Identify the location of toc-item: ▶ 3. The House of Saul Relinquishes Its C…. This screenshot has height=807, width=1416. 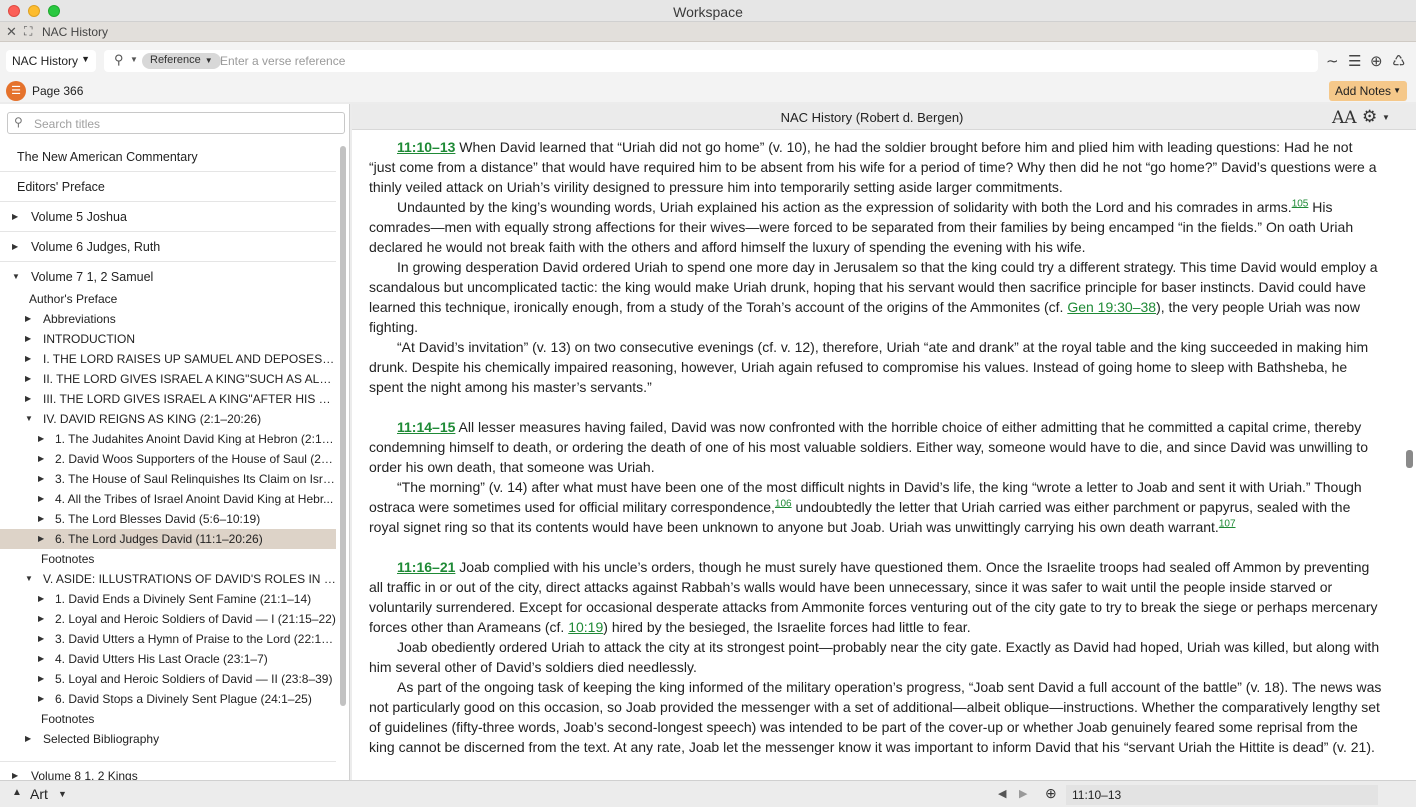
(168, 479).